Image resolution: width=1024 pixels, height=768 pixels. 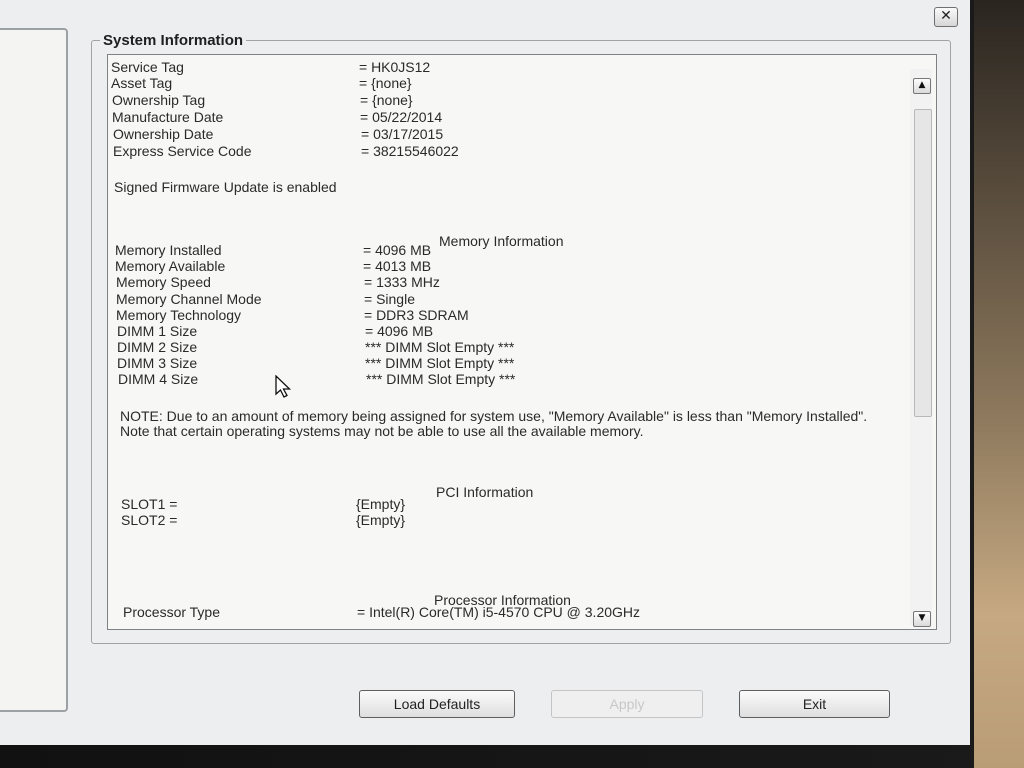 What do you see at coordinates (401, 117) in the screenshot?
I see `info-value: = 05/22/2014` at bounding box center [401, 117].